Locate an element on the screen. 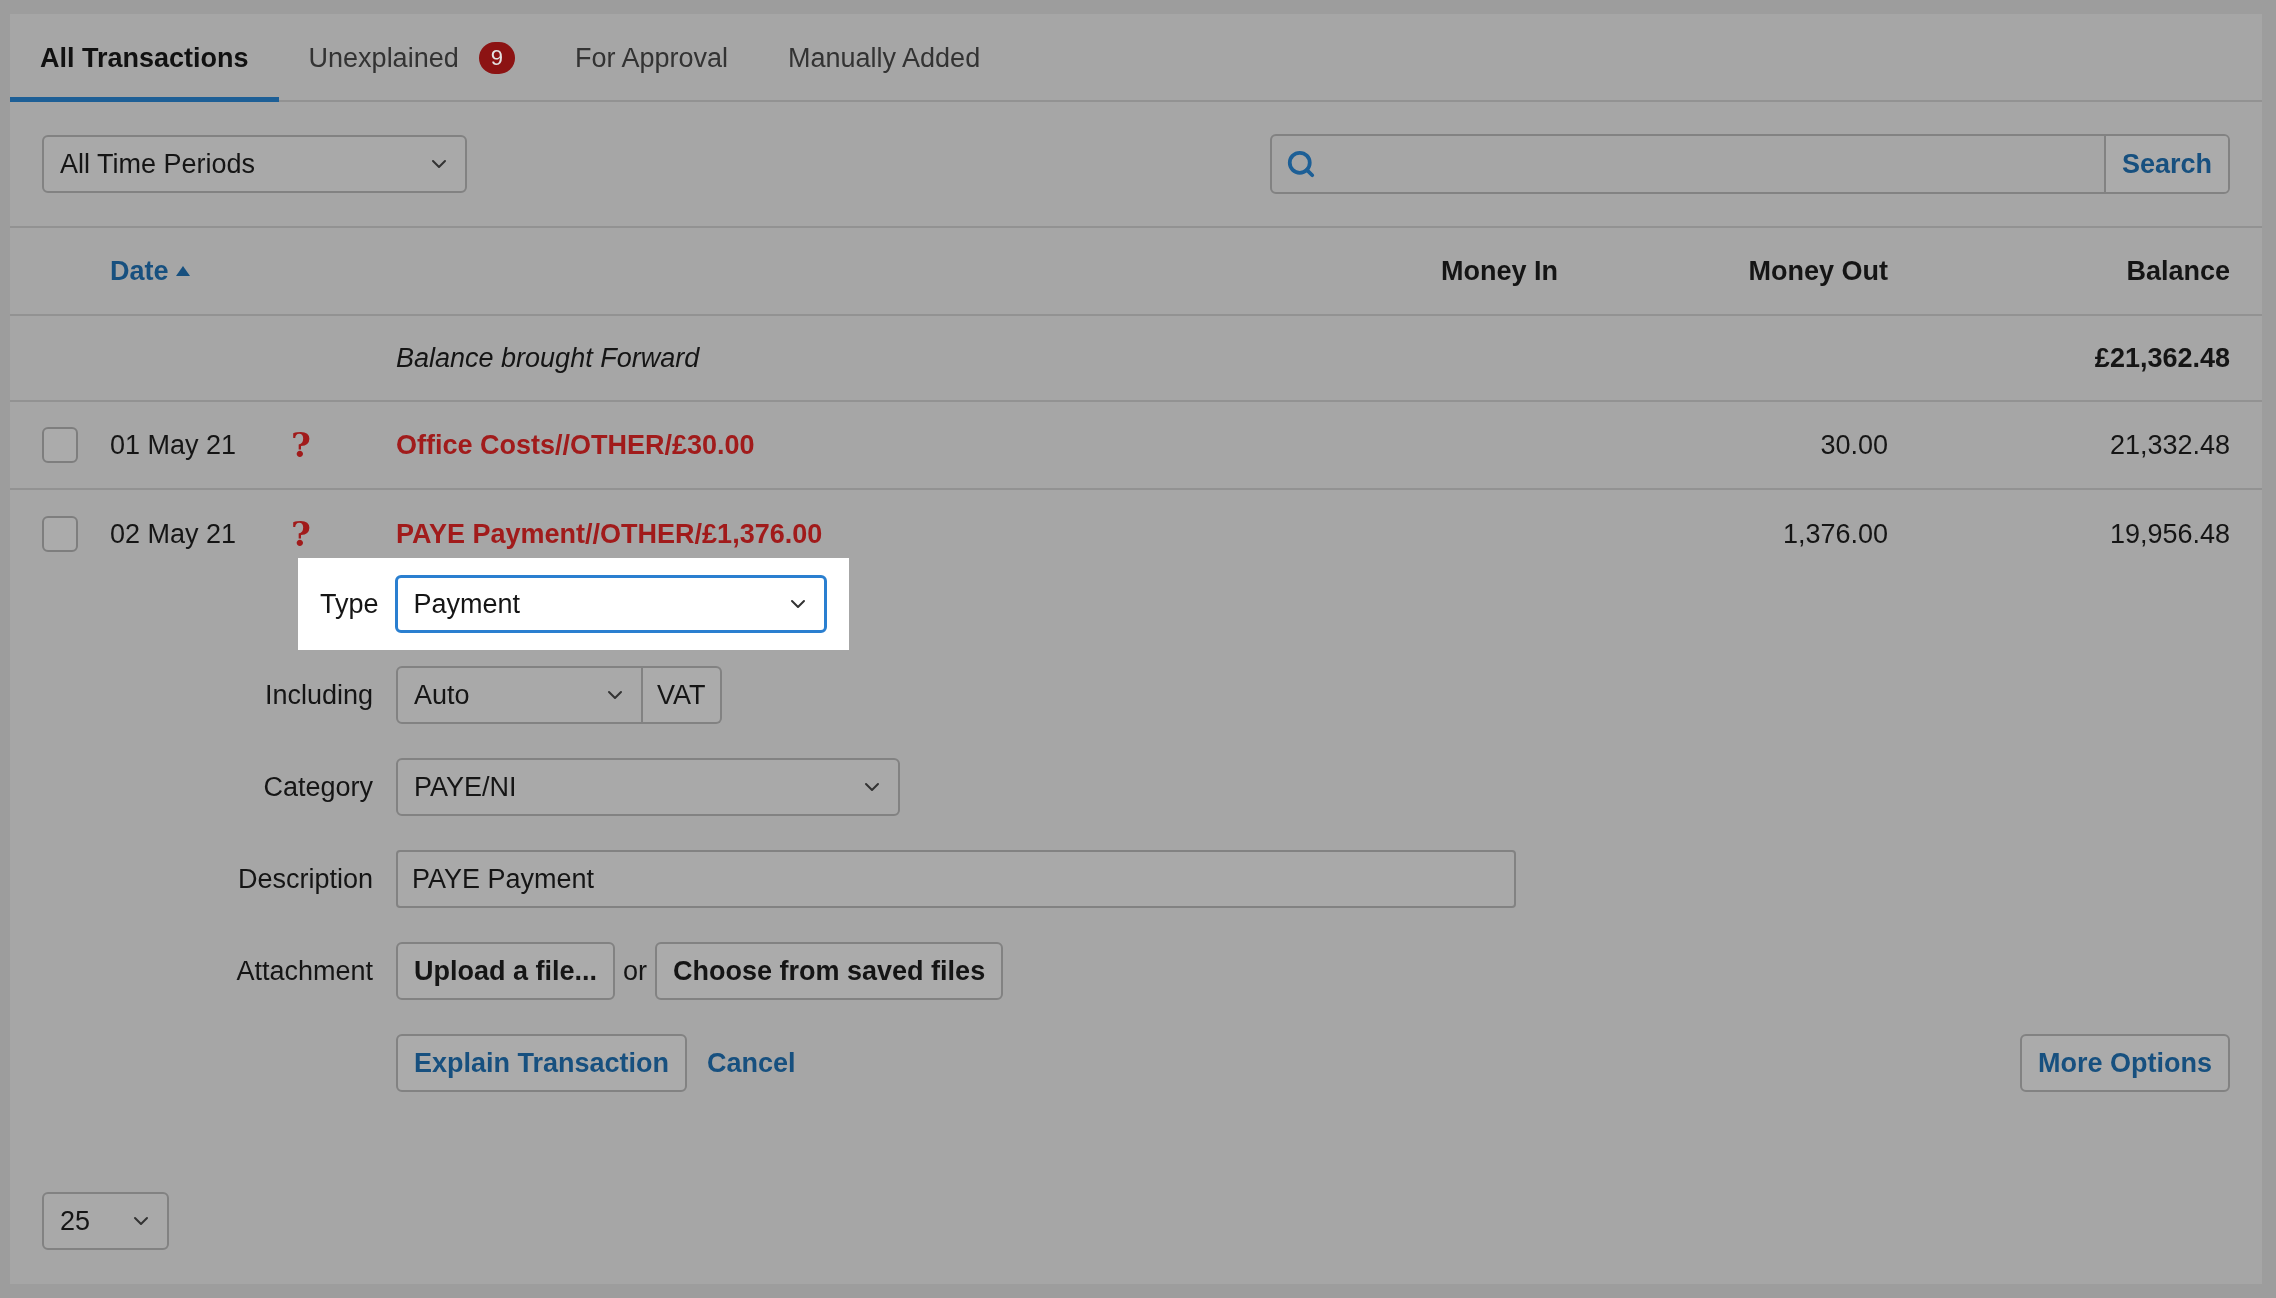 The width and height of the screenshot is (2276, 1298). tab: All Transactions is located at coordinates (144, 58).